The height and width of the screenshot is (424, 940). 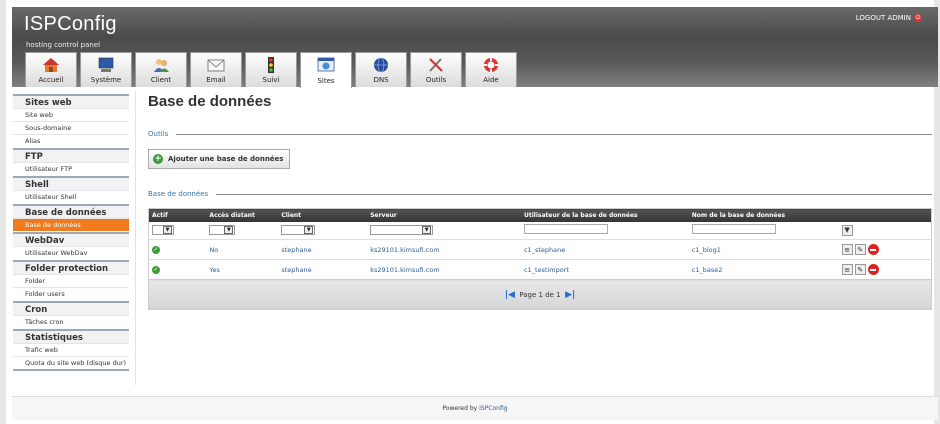 What do you see at coordinates (51, 65) in the screenshot?
I see `home-icon` at bounding box center [51, 65].